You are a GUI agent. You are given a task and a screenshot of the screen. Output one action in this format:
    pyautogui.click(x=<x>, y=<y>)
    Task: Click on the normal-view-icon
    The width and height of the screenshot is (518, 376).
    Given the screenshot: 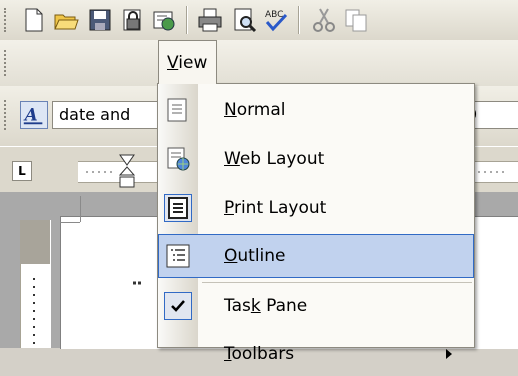 What is the action you would take?
    pyautogui.click(x=178, y=110)
    